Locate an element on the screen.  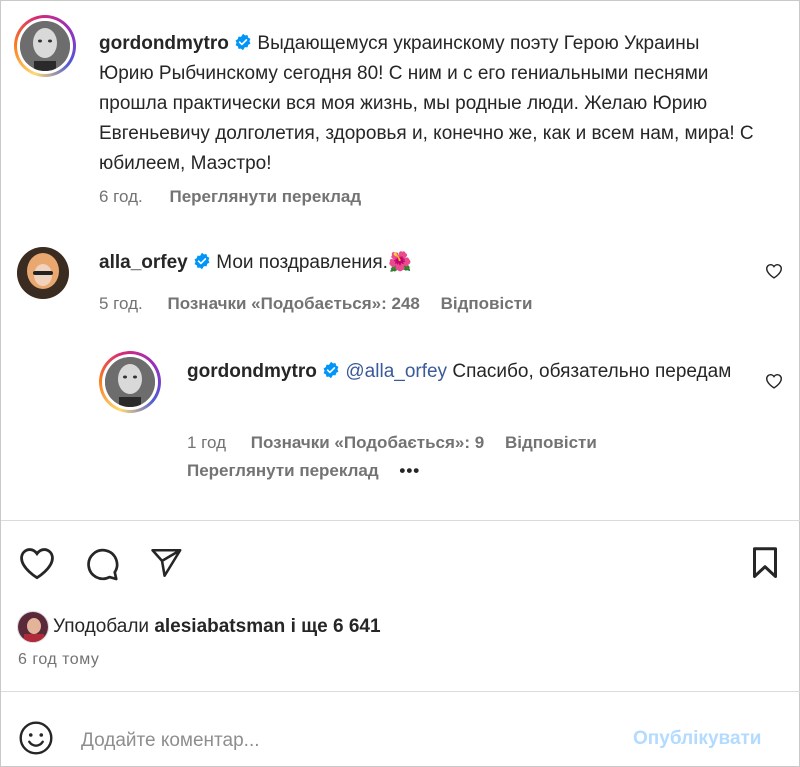
reply-reply-button: Відповісти is located at coordinates (551, 442).